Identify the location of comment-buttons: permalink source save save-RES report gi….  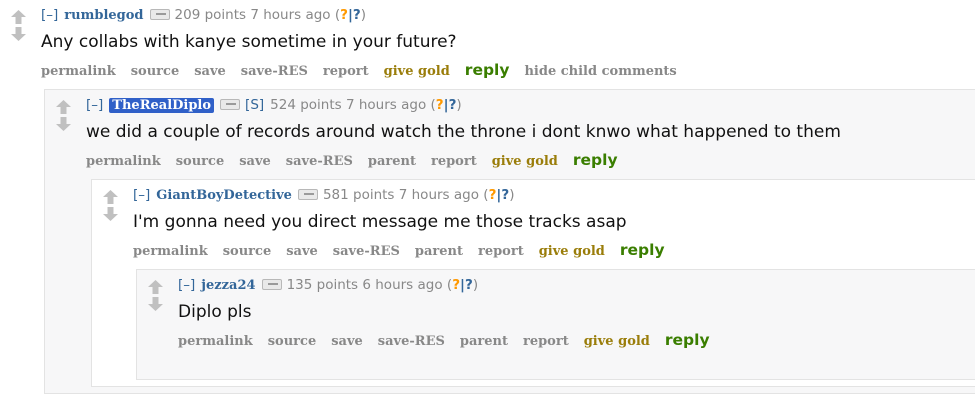
(508, 70).